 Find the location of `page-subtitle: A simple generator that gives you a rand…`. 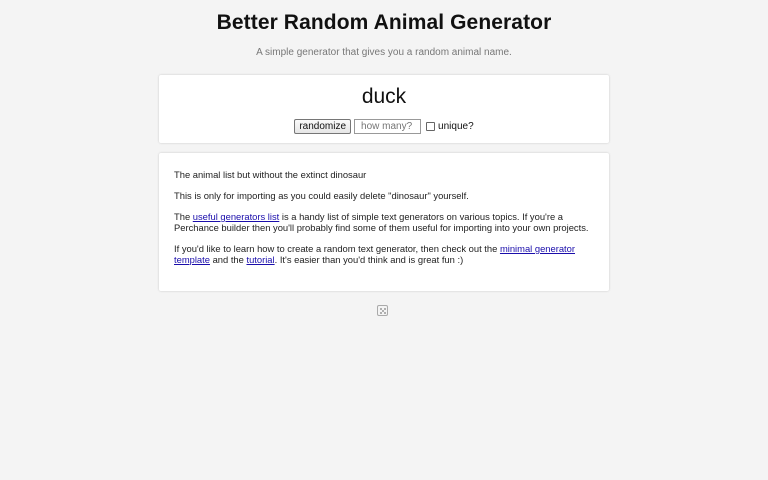

page-subtitle: A simple generator that gives you a rand… is located at coordinates (384, 52).